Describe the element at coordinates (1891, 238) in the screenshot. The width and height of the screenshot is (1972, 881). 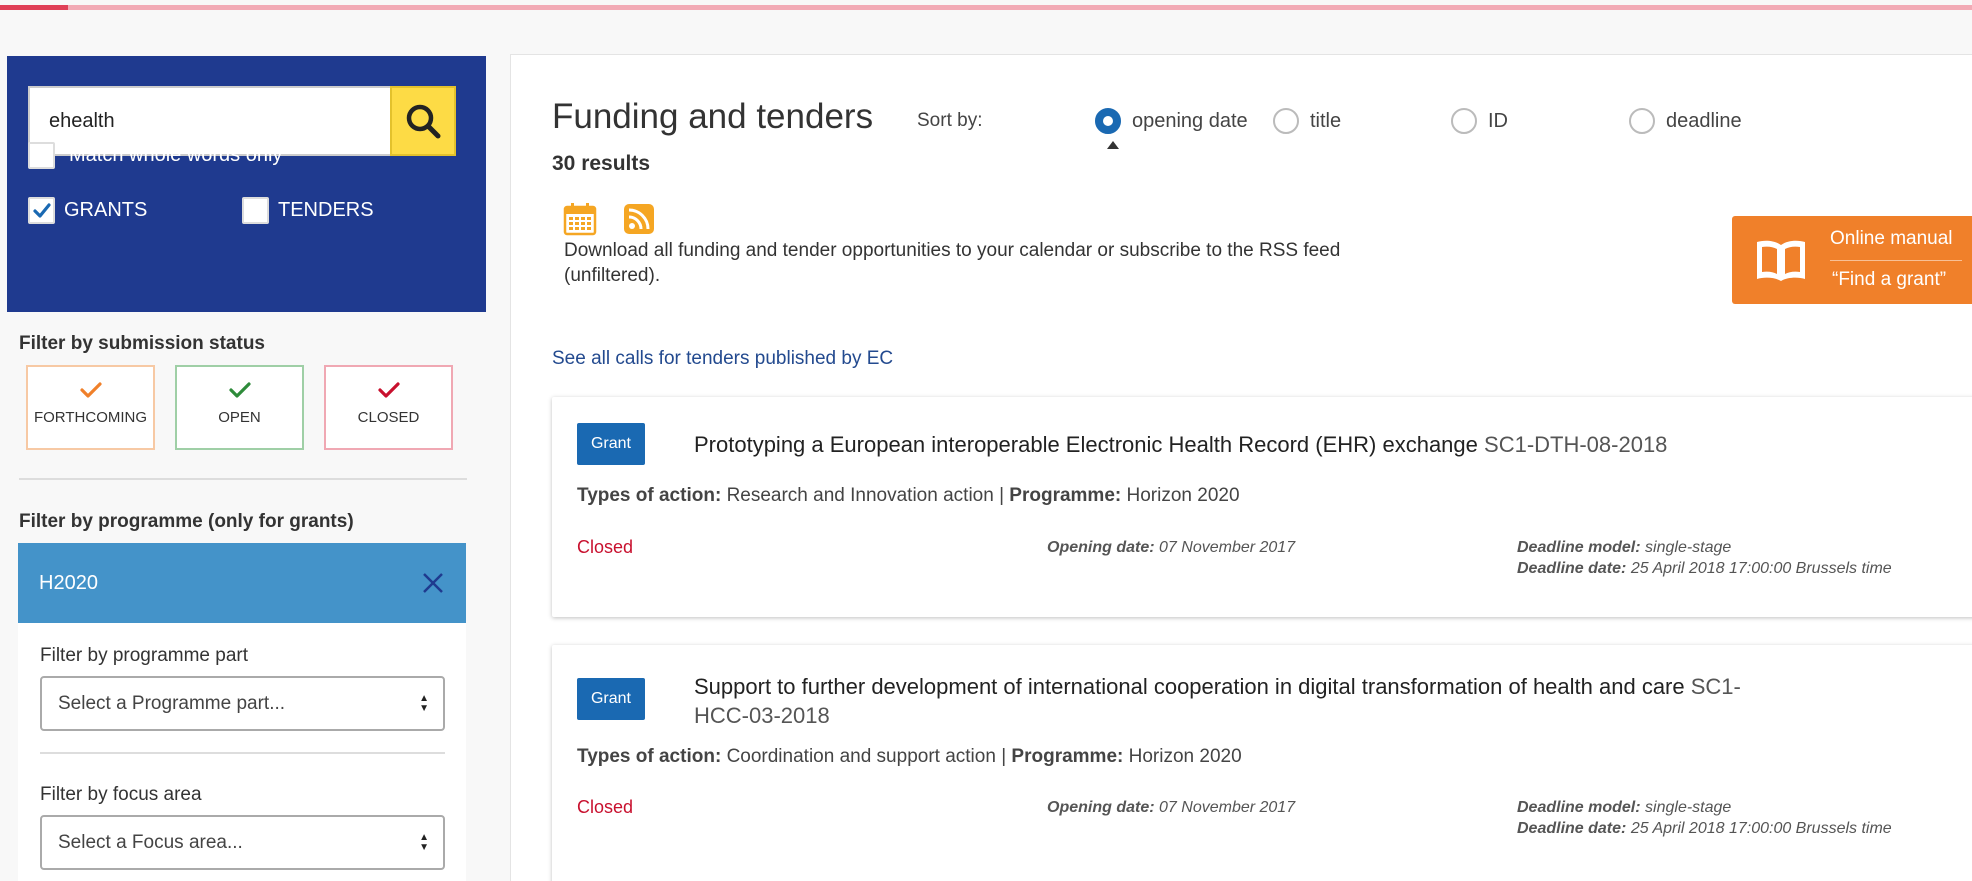
I see `manual-title: Online manual` at that location.